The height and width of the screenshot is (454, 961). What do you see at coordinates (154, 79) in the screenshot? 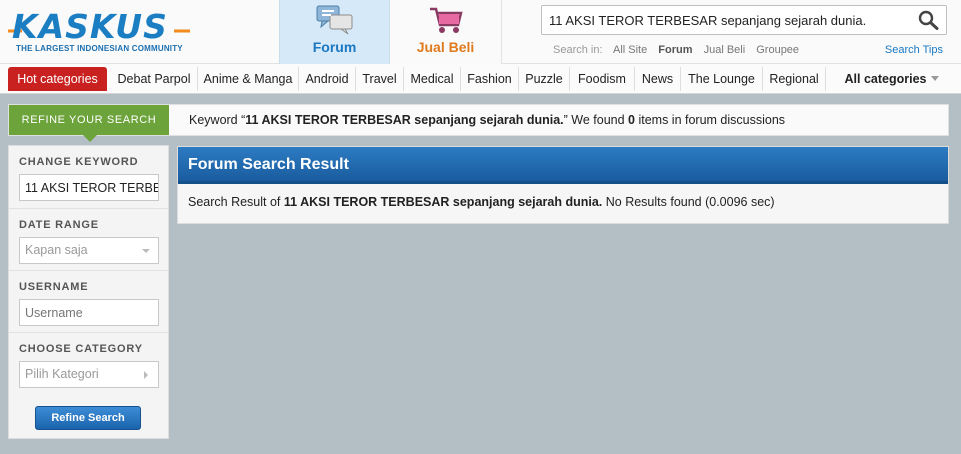
I see `category-debat-parpol: Debat Parpol` at bounding box center [154, 79].